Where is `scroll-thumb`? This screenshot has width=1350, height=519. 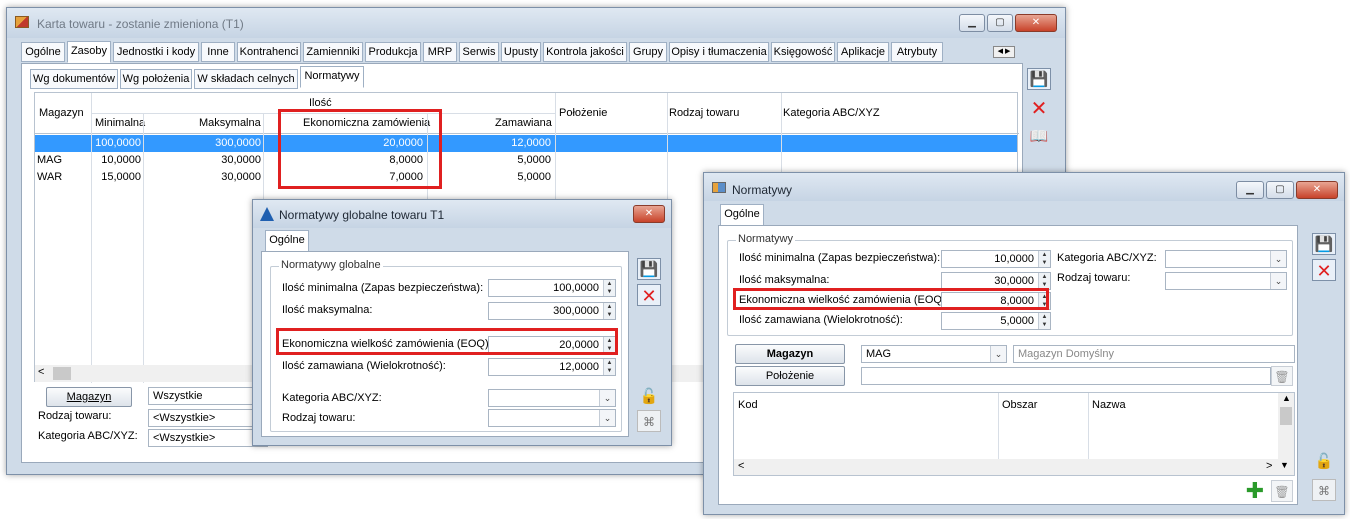 scroll-thumb is located at coordinates (62, 373).